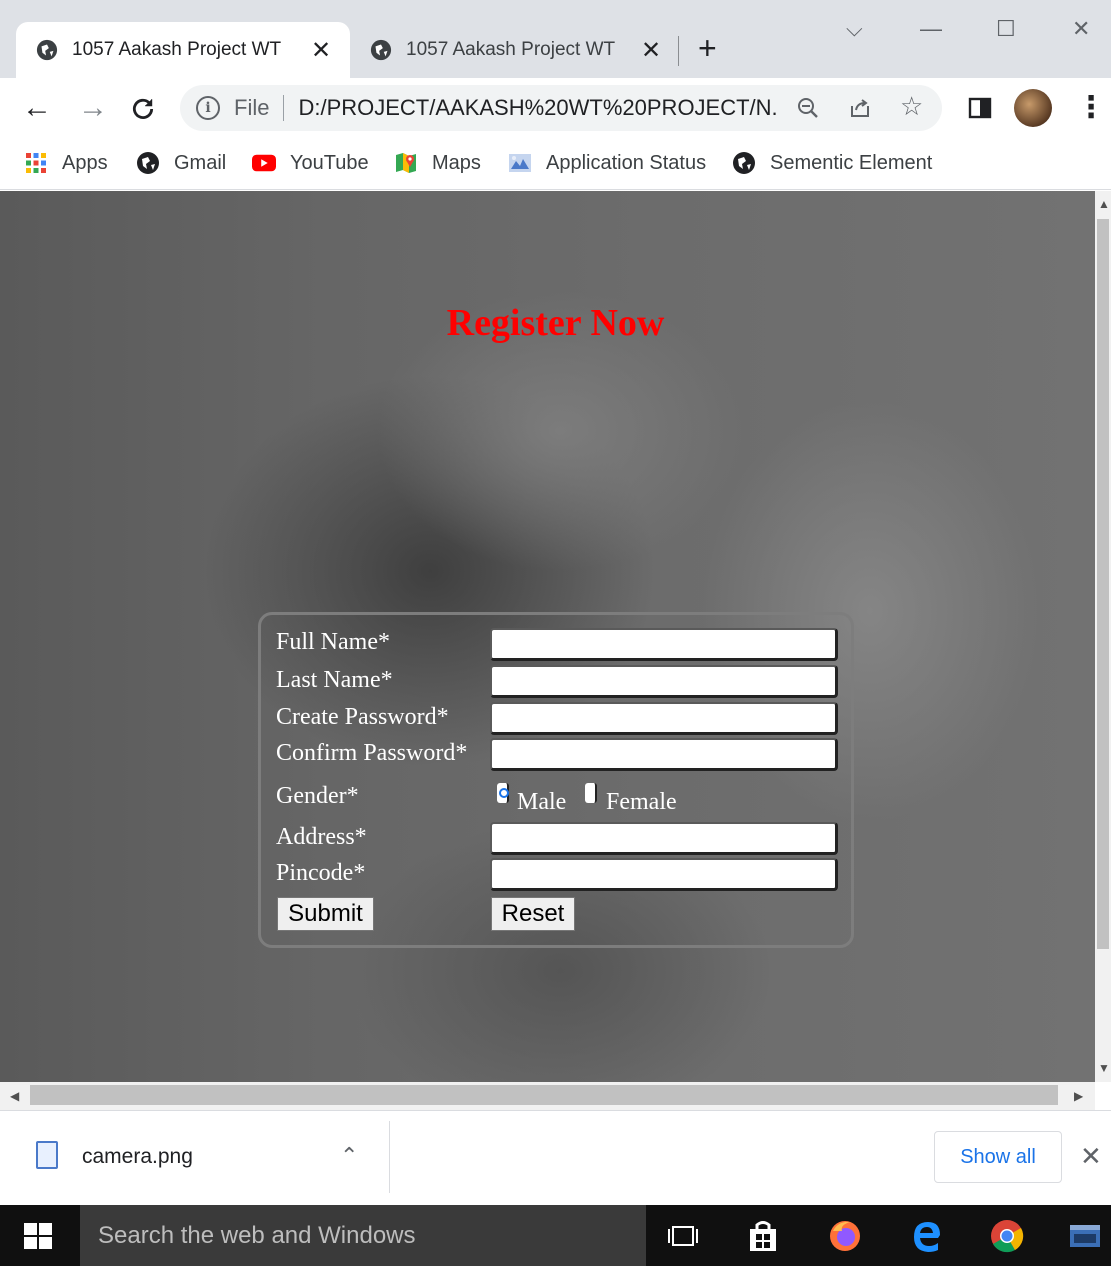  I want to click on scroll-left-icon: ◀, so click(14, 1096).